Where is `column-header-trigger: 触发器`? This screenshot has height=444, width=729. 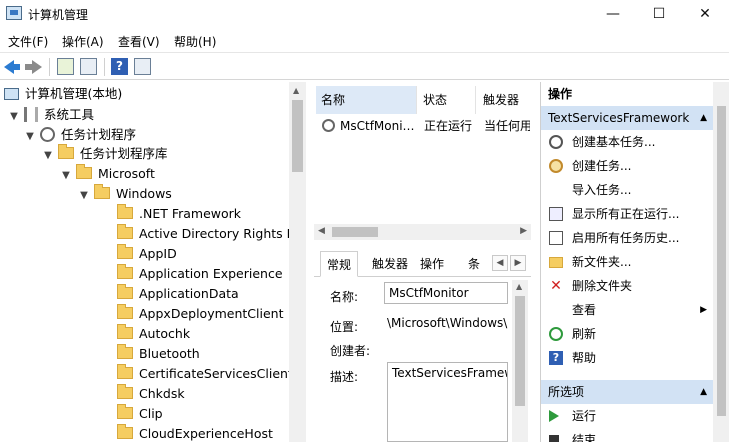
column-header-trigger: 触发器 is located at coordinates (504, 100).